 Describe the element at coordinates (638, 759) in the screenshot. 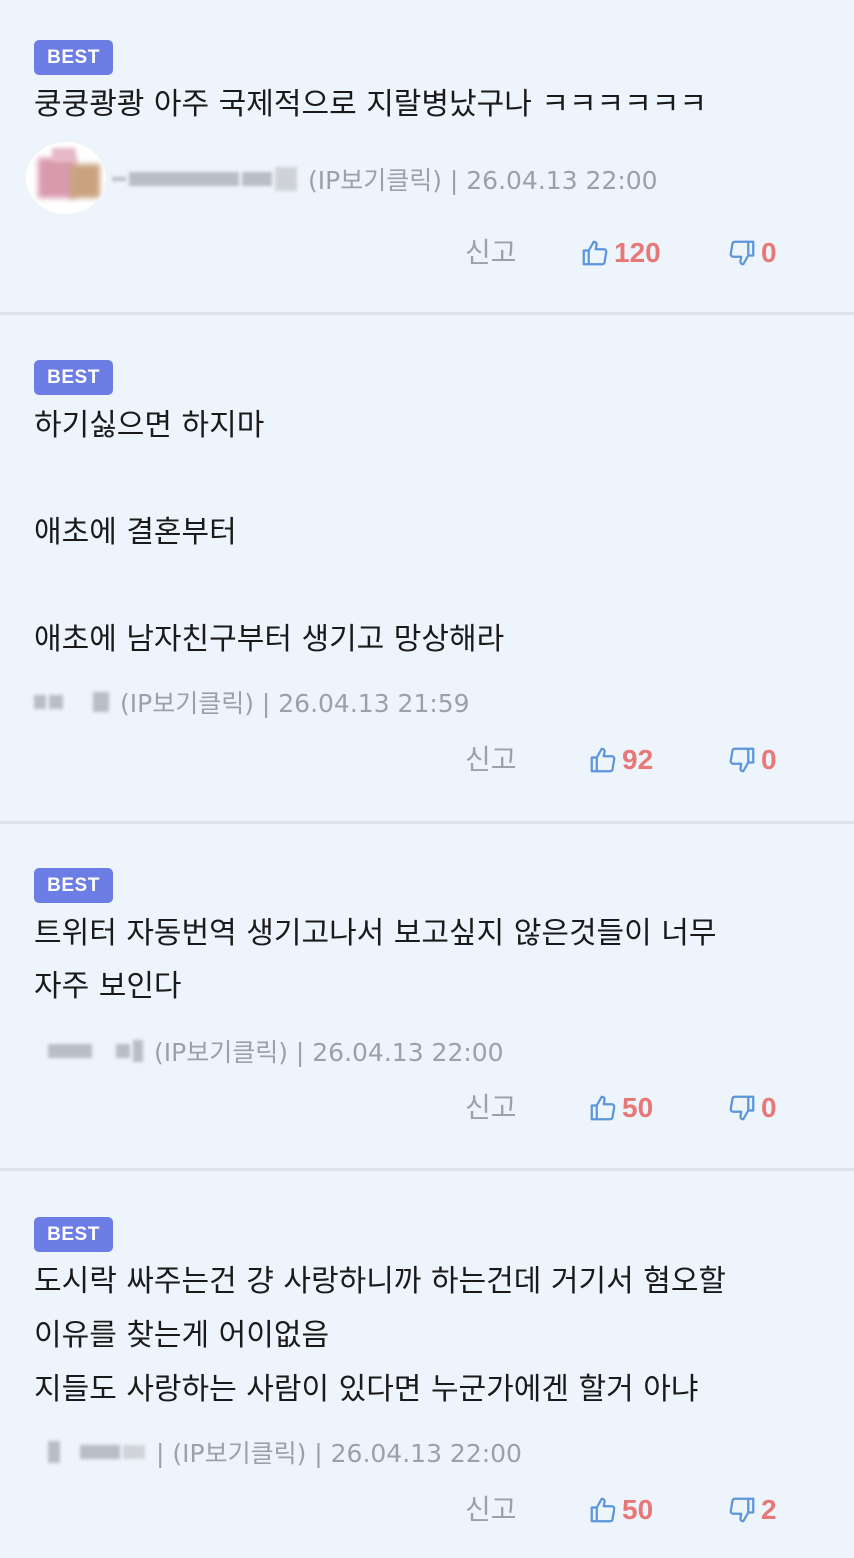

I see `upvote-count: 92` at that location.